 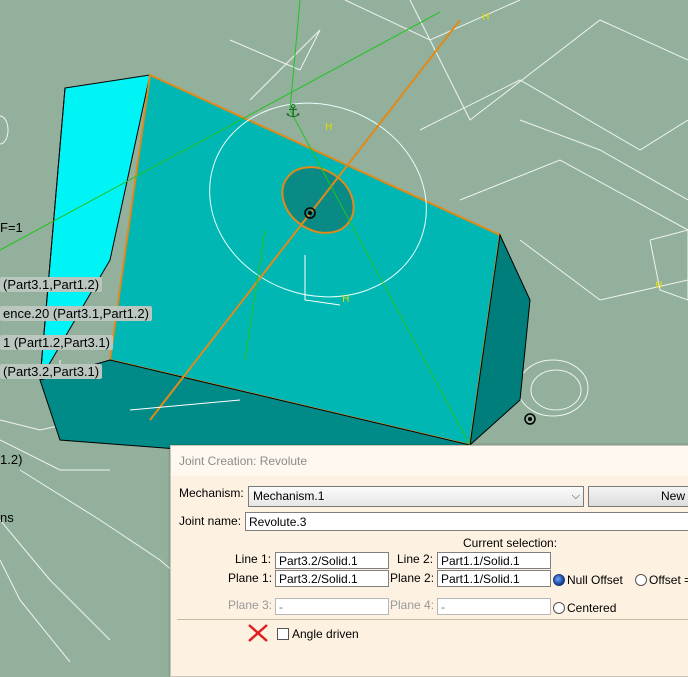 I want to click on plane4-field: -, so click(x=494, y=606).